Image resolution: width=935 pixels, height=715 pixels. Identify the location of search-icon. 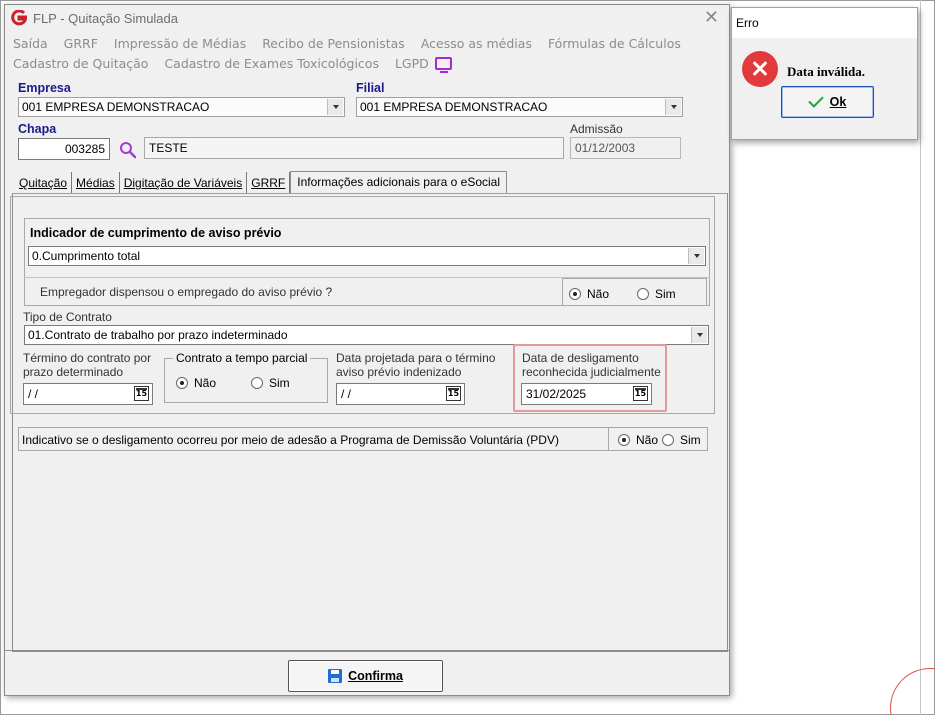
(128, 150).